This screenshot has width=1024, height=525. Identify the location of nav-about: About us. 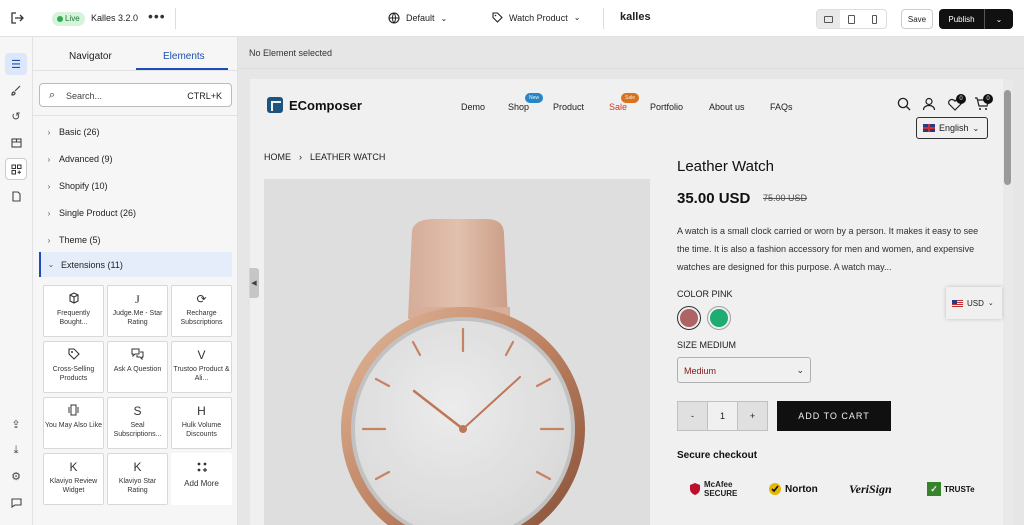
(727, 107).